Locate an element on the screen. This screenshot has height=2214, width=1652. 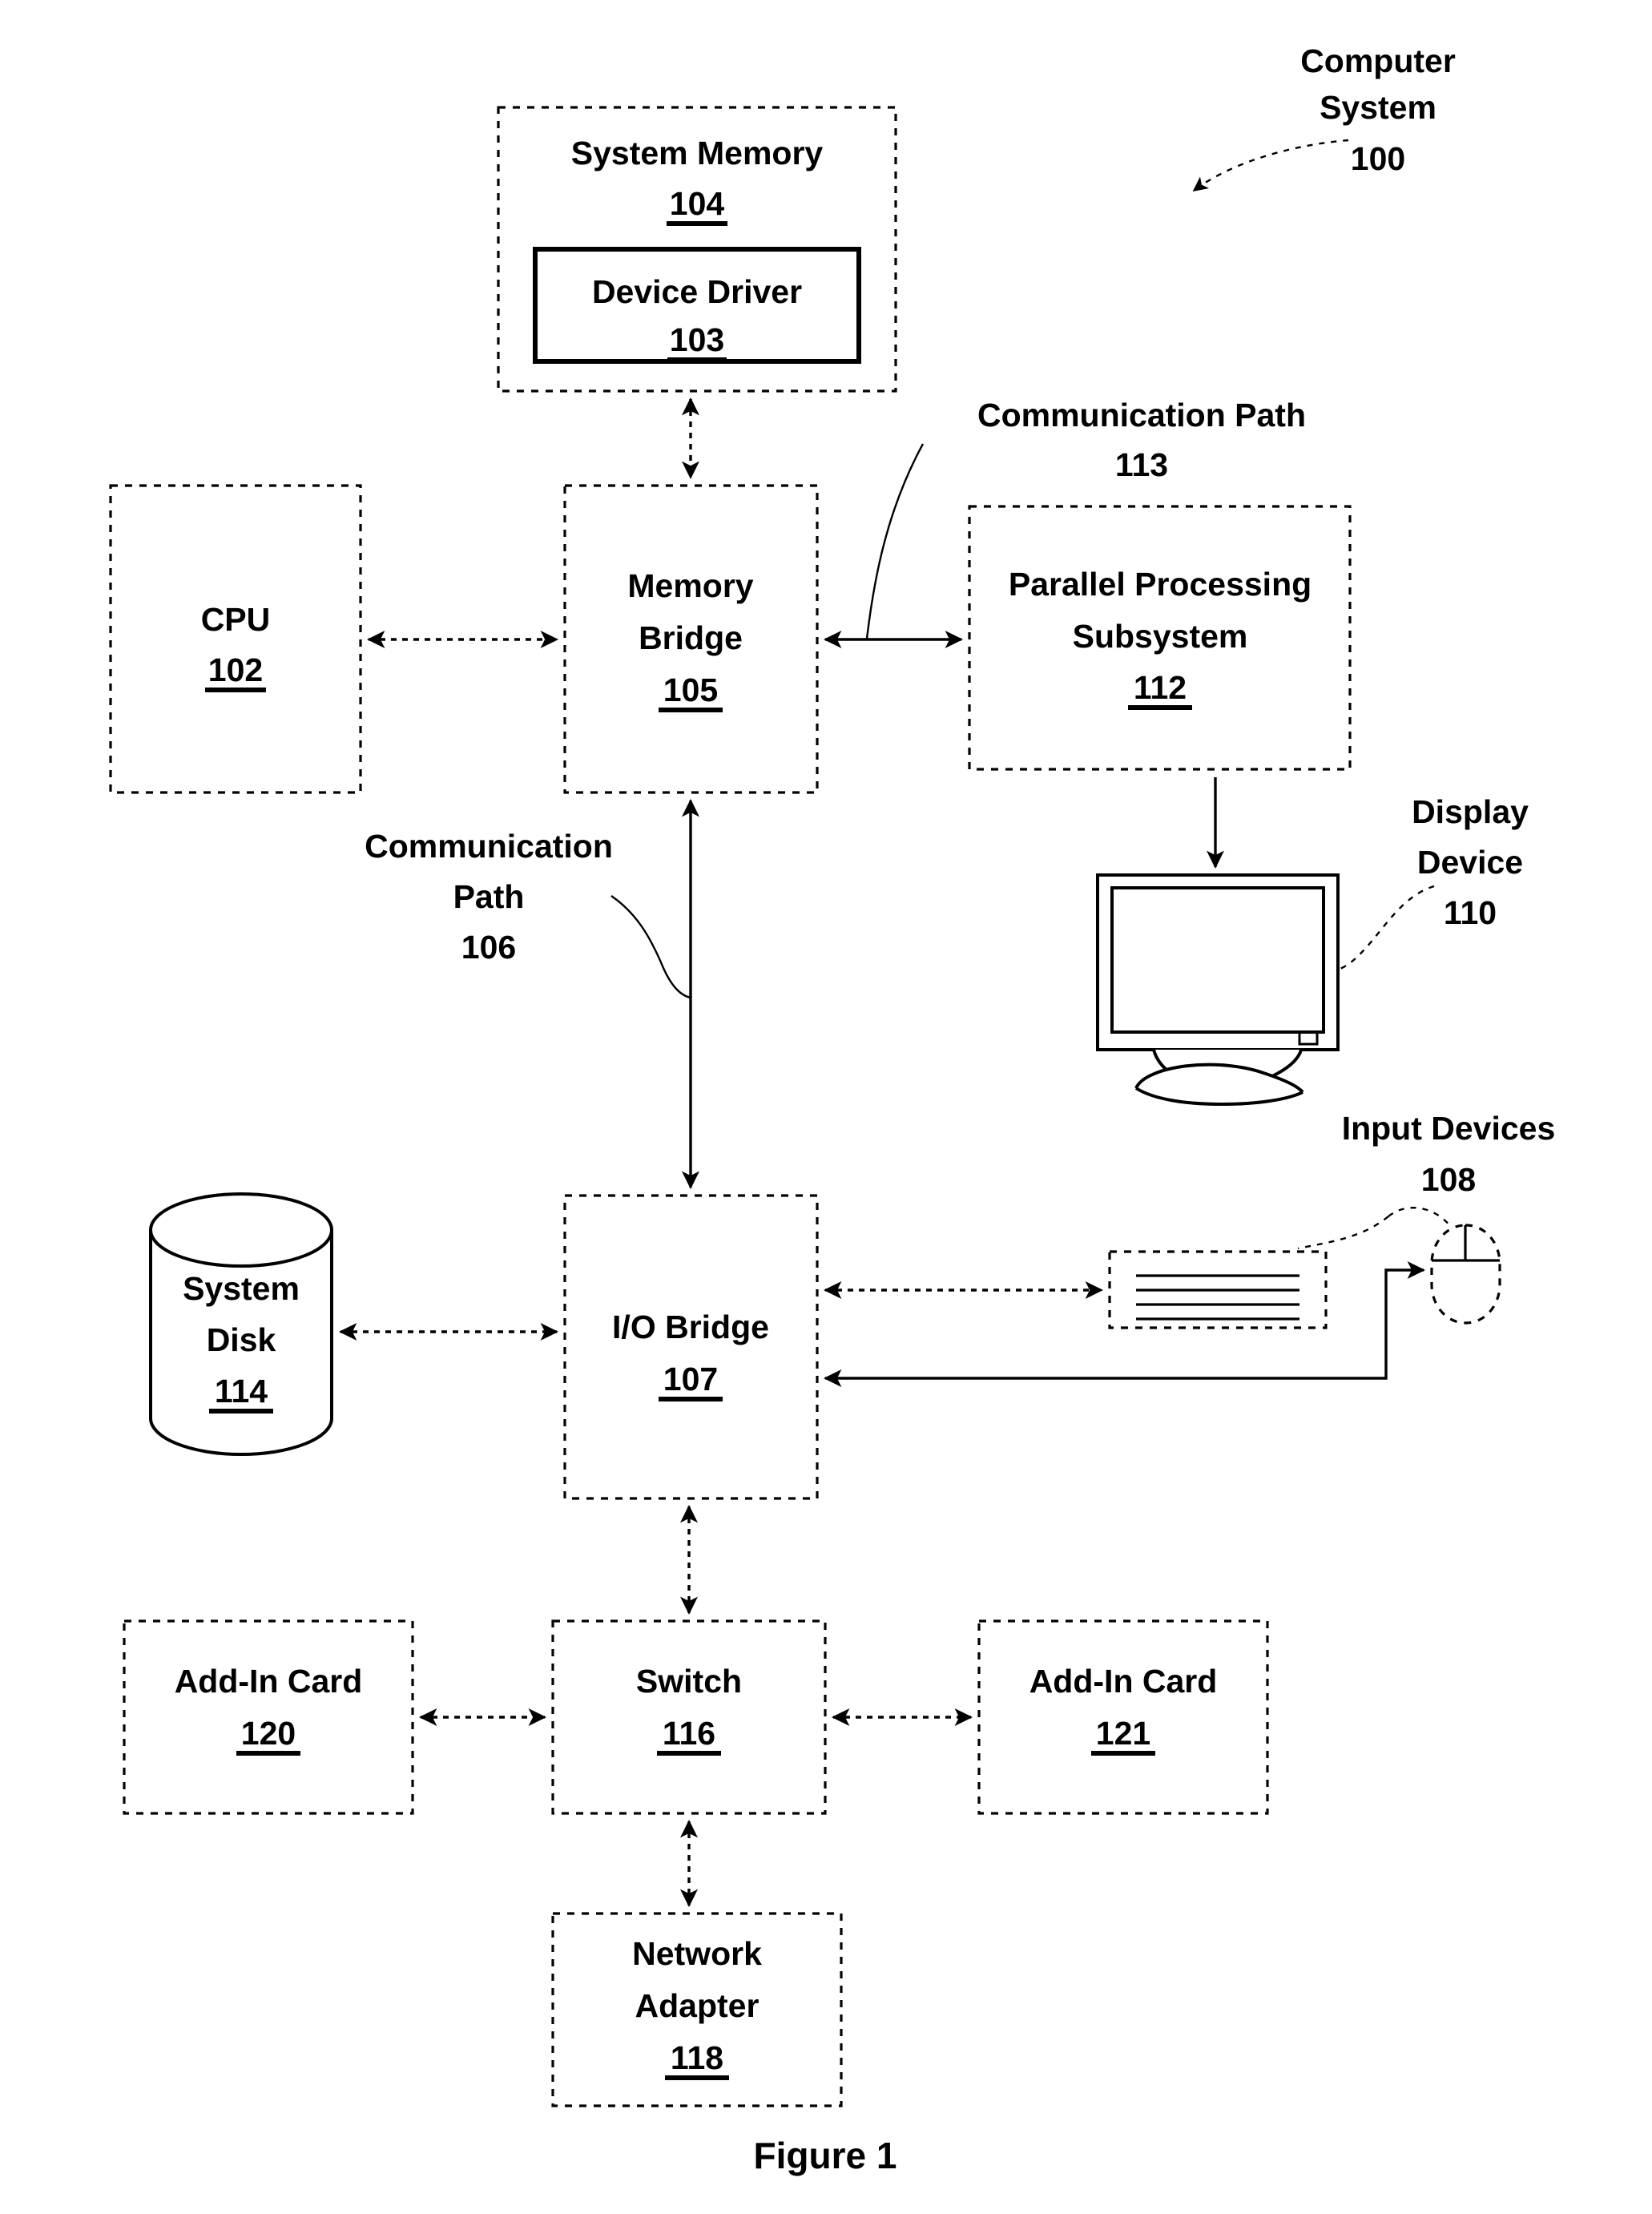
device-driver-label: Device Driver is located at coordinates (697, 292).